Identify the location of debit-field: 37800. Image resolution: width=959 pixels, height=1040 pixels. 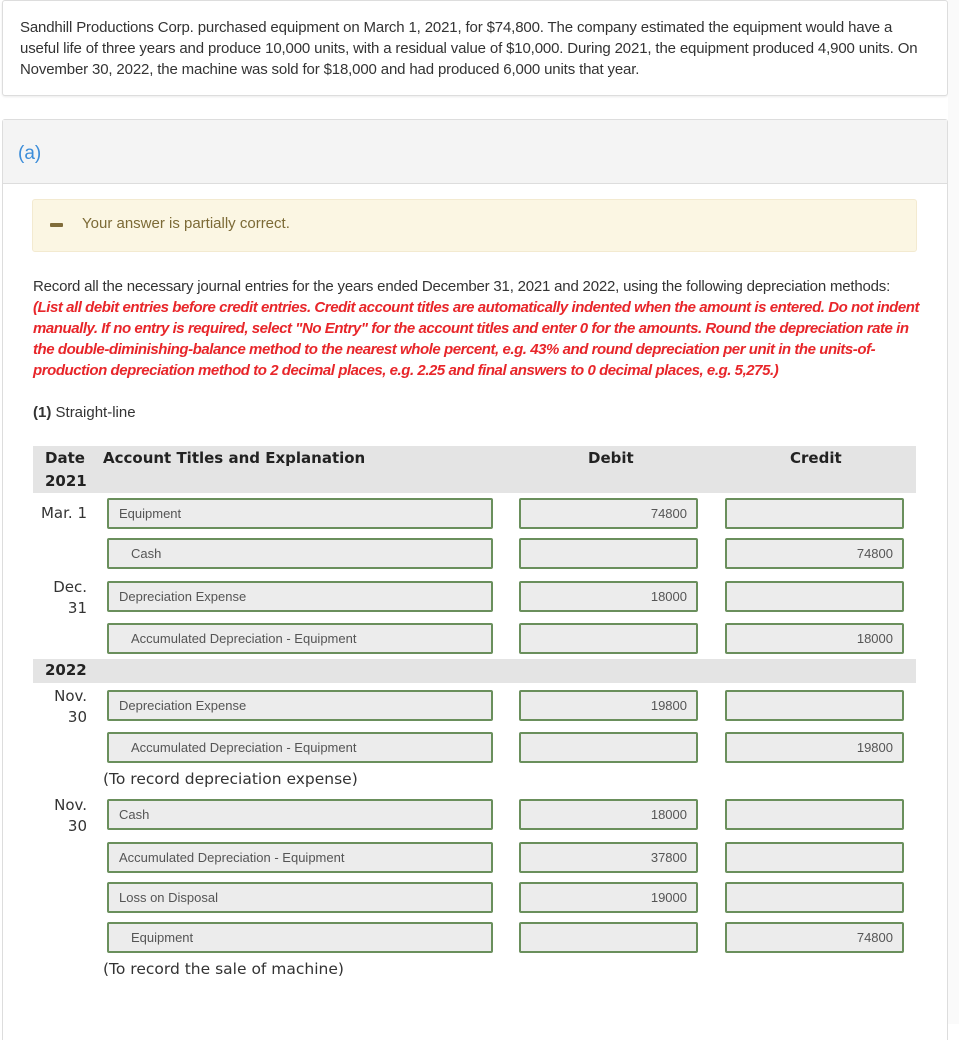
(608, 857).